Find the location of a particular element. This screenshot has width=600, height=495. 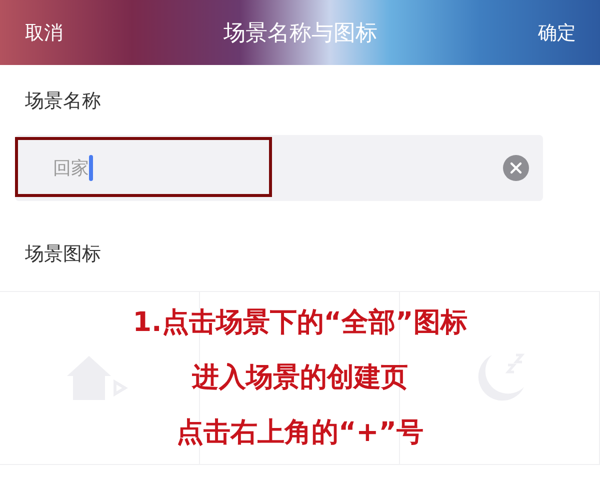

caption-text: 进入场景的创建页 is located at coordinates (300, 378).